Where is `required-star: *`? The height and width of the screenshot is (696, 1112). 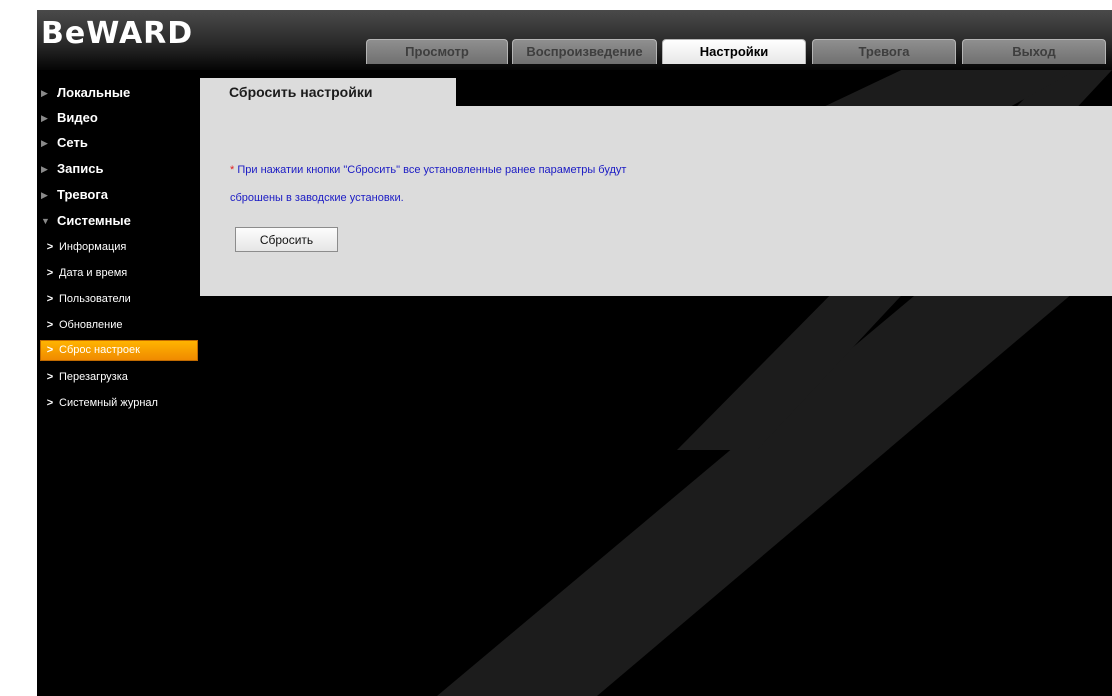
required-star: * is located at coordinates (232, 170).